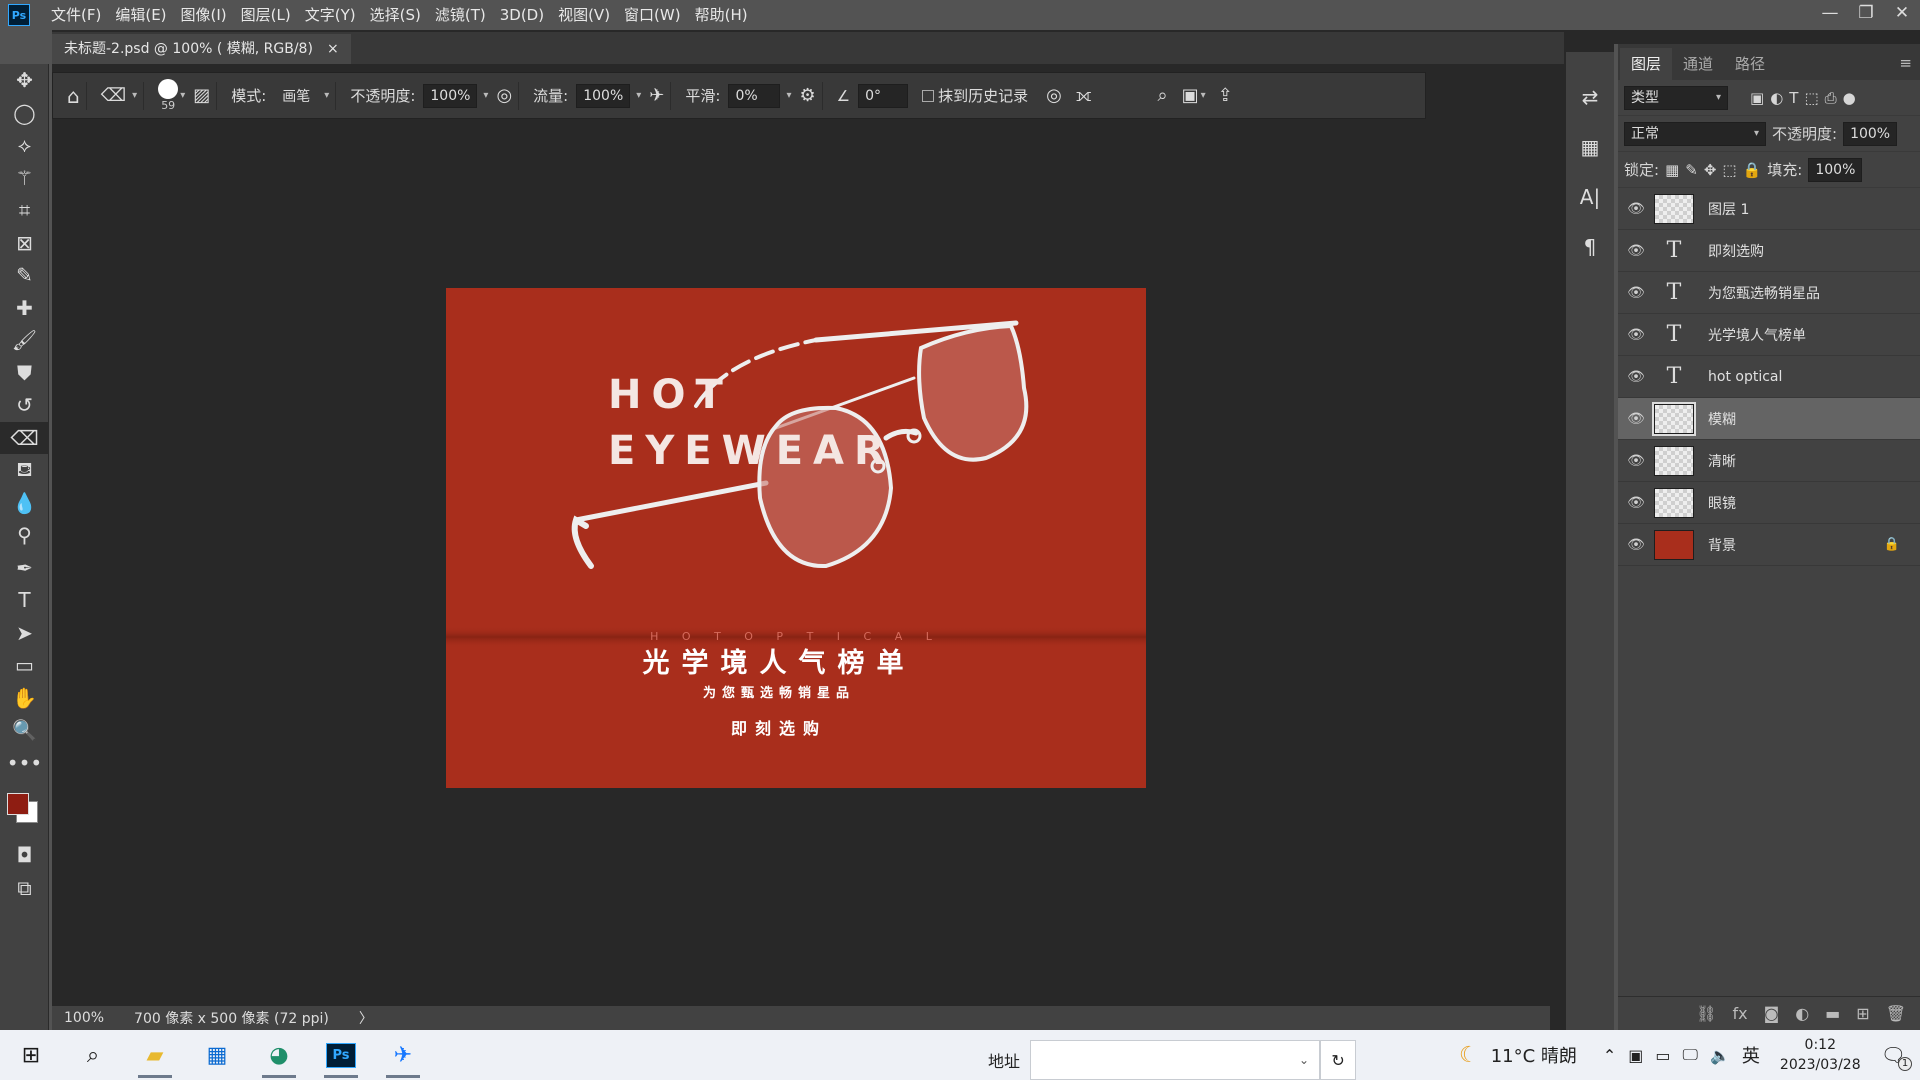 The image size is (1920, 1080). Describe the element at coordinates (1751, 1055) in the screenshot. I see `ime-indicator: 英` at that location.